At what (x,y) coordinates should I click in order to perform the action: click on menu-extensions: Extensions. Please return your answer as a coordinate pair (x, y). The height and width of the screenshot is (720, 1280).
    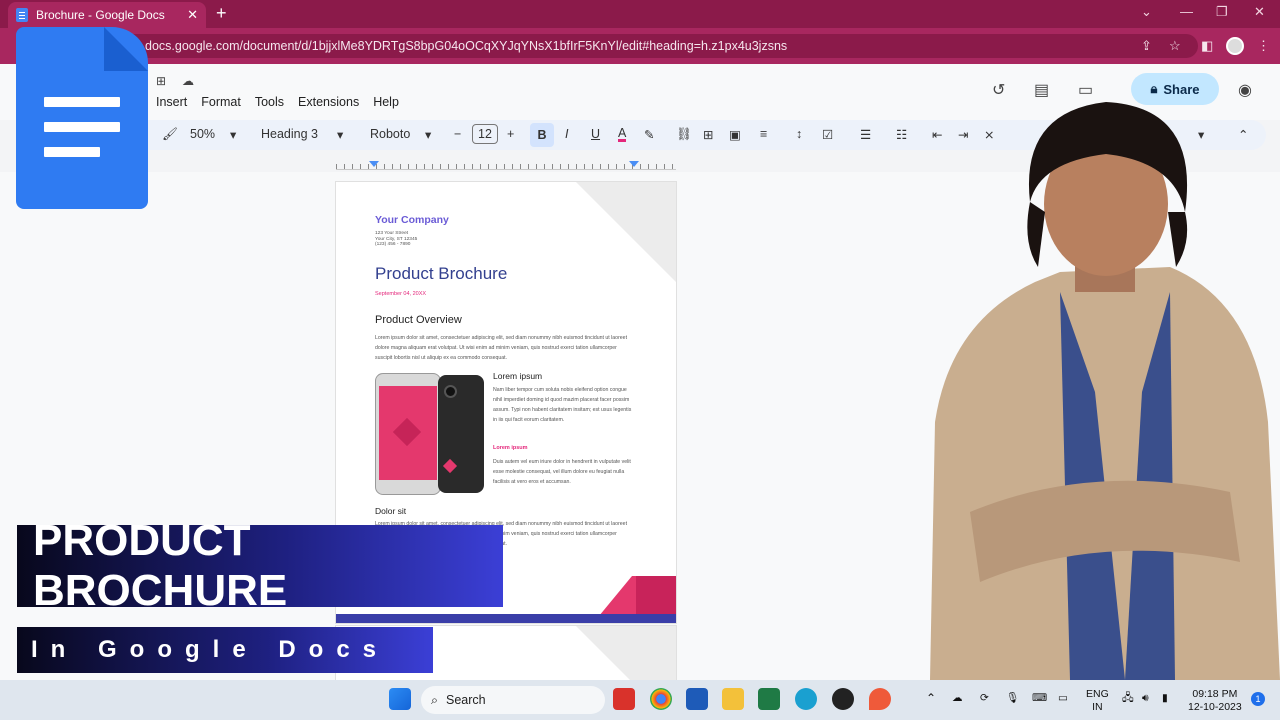
    Looking at the image, I should click on (328, 102).